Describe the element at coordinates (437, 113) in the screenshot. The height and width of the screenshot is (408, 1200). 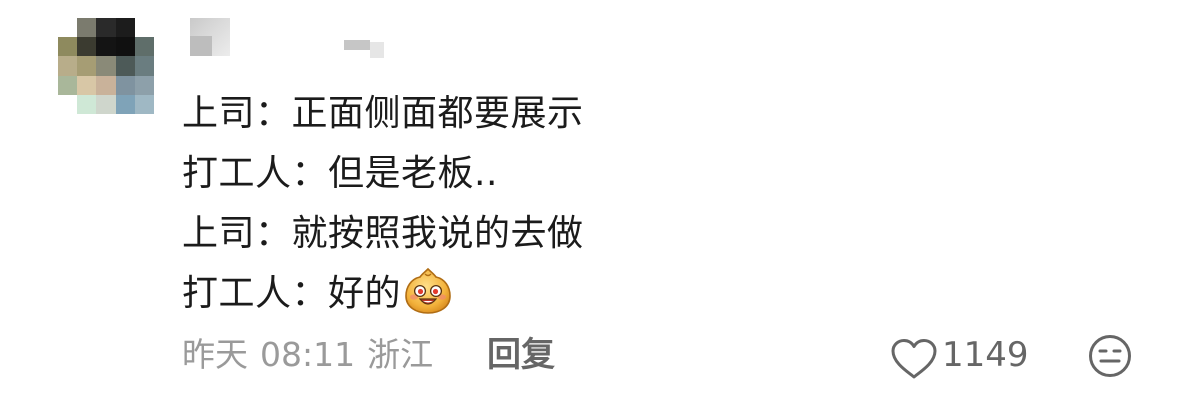
I see `line-text: 正面侧面都要展示` at that location.